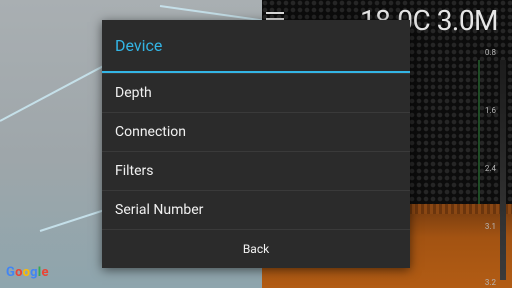 This screenshot has height=288, width=512. I want to click on dialog-title: Device, so click(256, 46).